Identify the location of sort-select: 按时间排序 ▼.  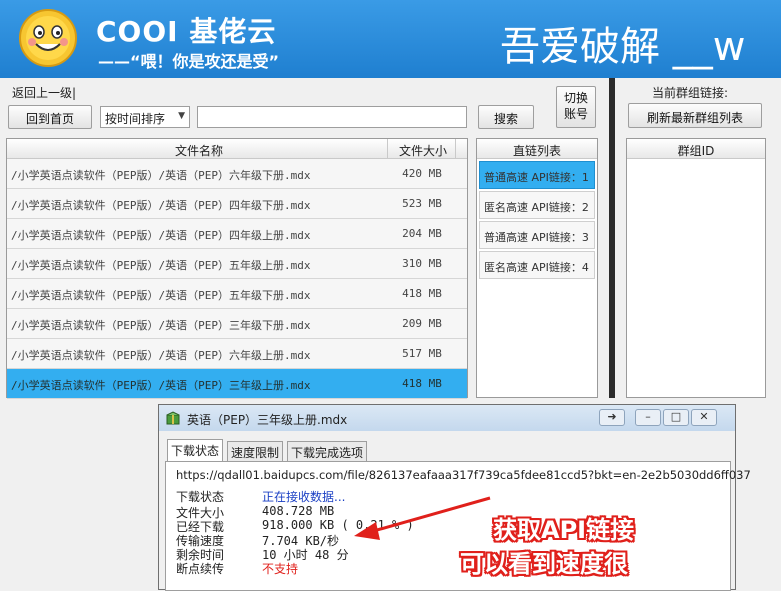
(145, 117).